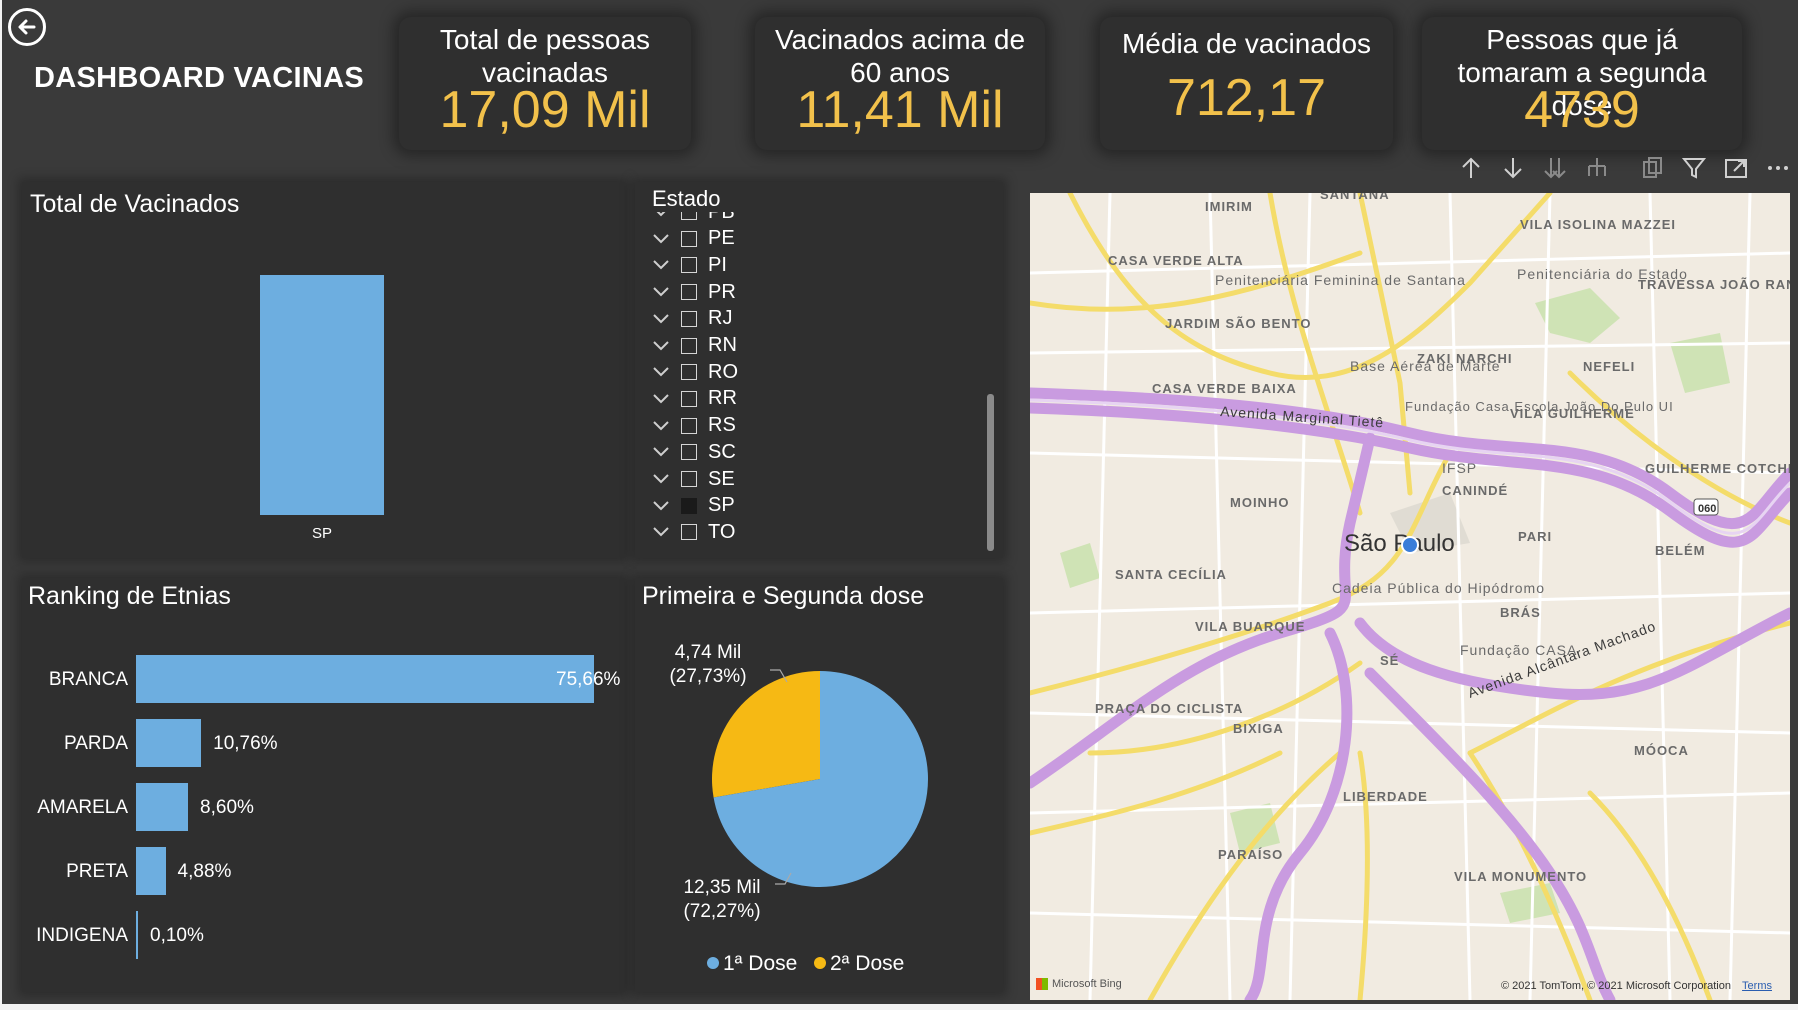  I want to click on slicer-scrollbar, so click(990, 472).